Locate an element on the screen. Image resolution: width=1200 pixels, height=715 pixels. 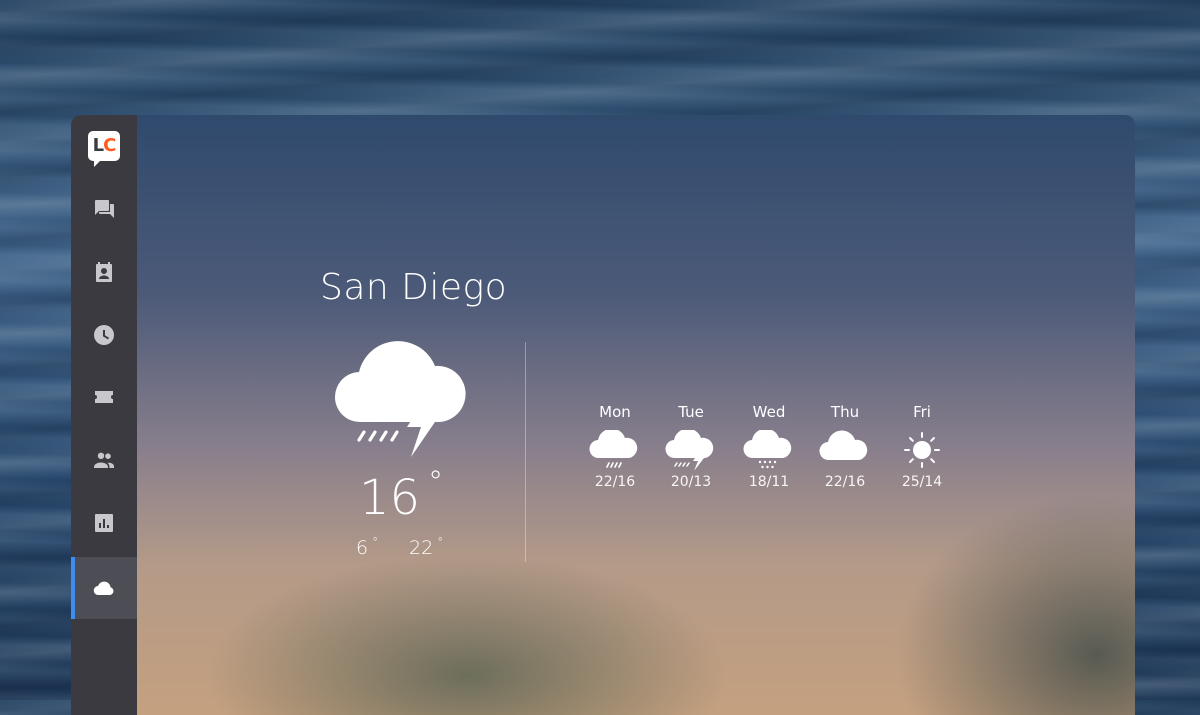
forecast-day: Fri 25/14 is located at coordinates (922, 446).